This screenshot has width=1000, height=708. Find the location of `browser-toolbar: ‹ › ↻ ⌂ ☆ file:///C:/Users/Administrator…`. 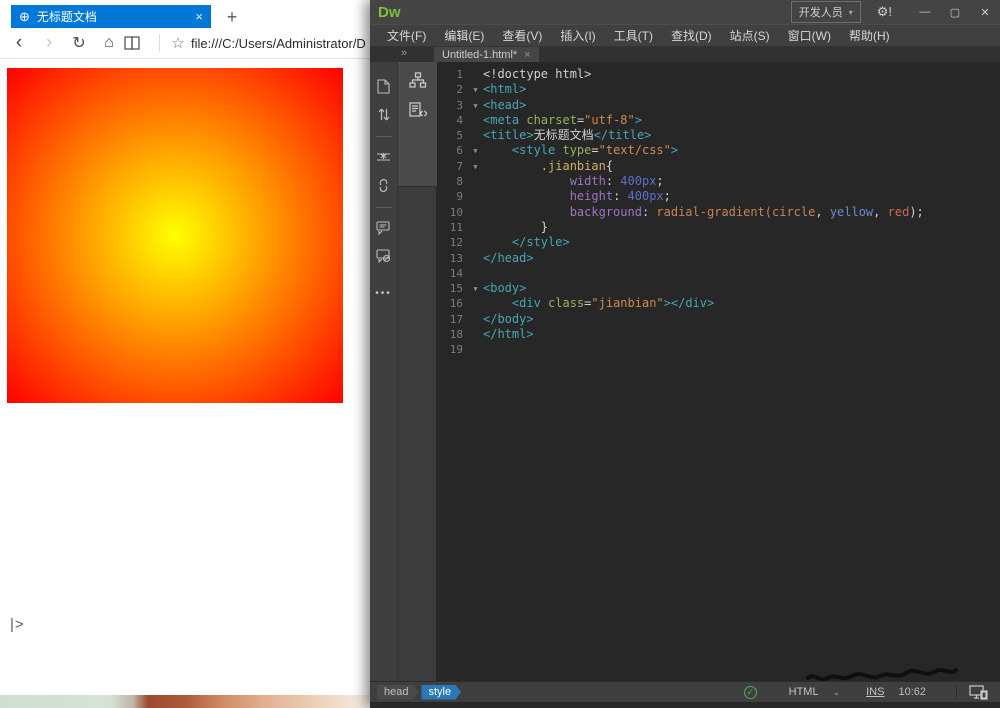

browser-toolbar: ‹ › ↻ ⌂ ☆ file:///C:/Users/Administrator… is located at coordinates (185, 43).